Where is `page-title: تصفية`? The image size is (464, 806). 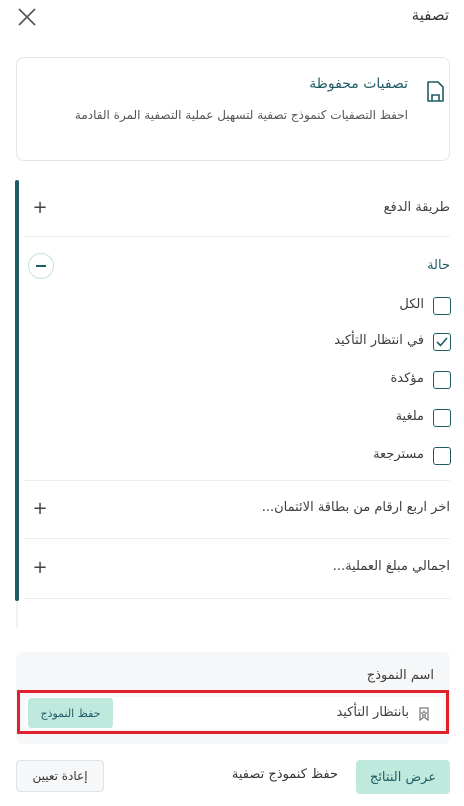
page-title: تصفية is located at coordinates (430, 15).